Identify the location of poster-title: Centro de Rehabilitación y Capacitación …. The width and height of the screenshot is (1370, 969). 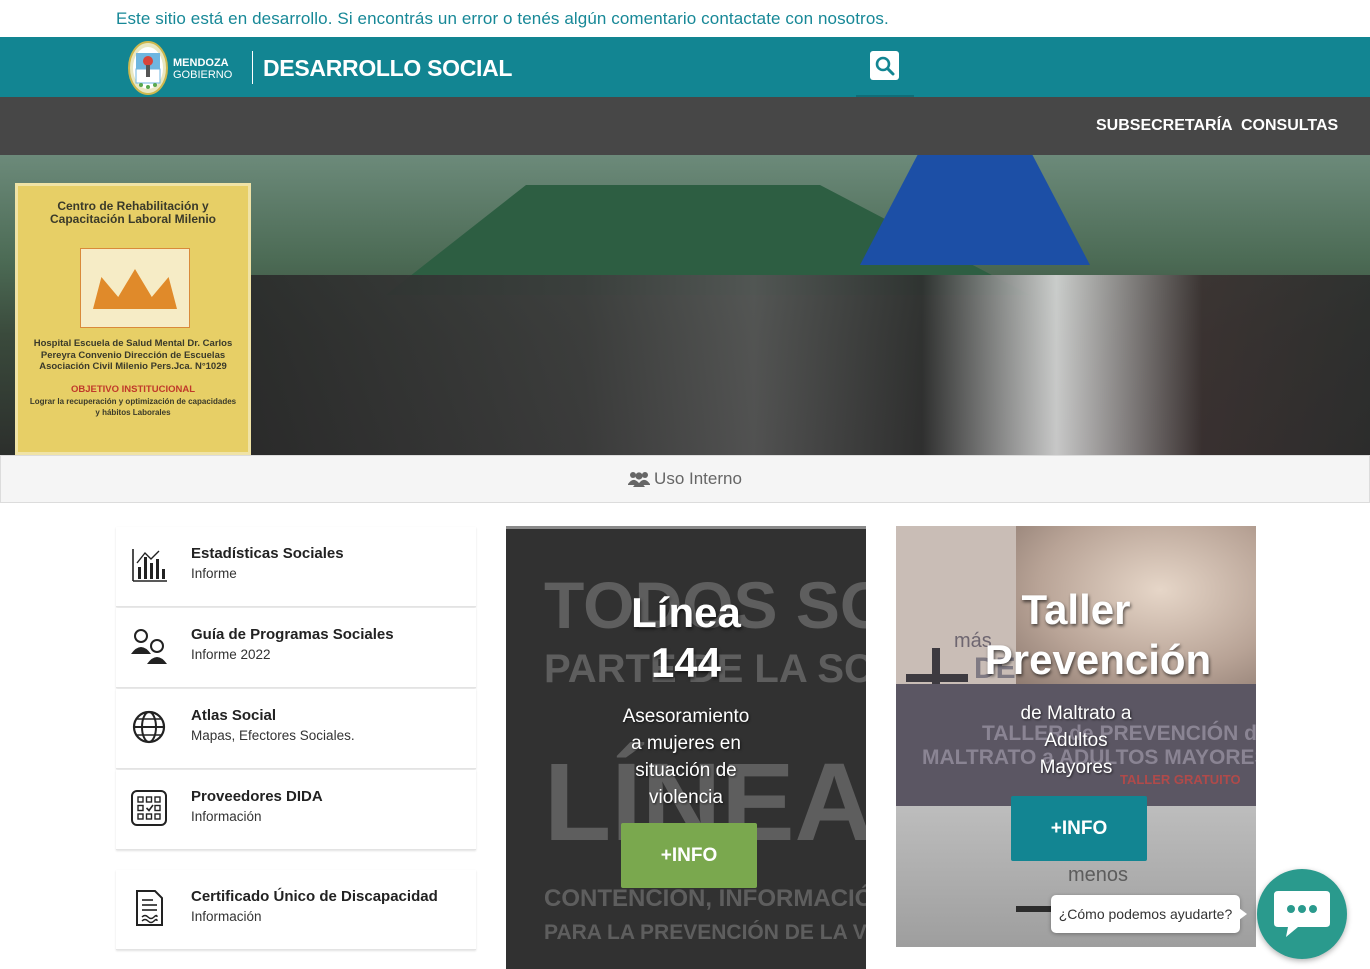
(133, 212).